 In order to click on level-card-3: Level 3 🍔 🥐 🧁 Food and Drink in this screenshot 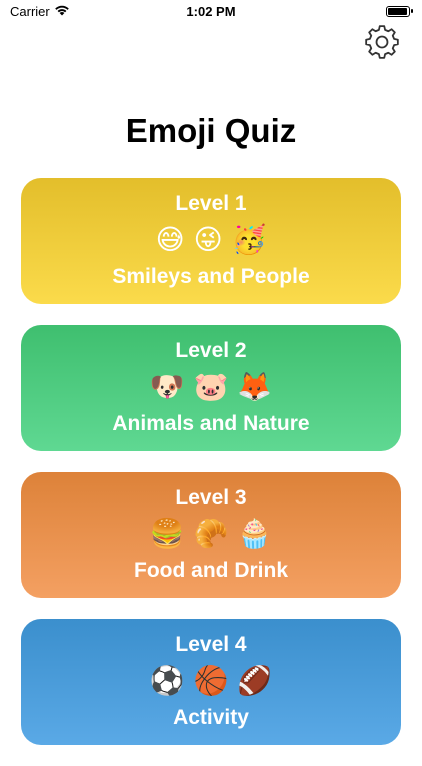, I will do `click(211, 535)`.